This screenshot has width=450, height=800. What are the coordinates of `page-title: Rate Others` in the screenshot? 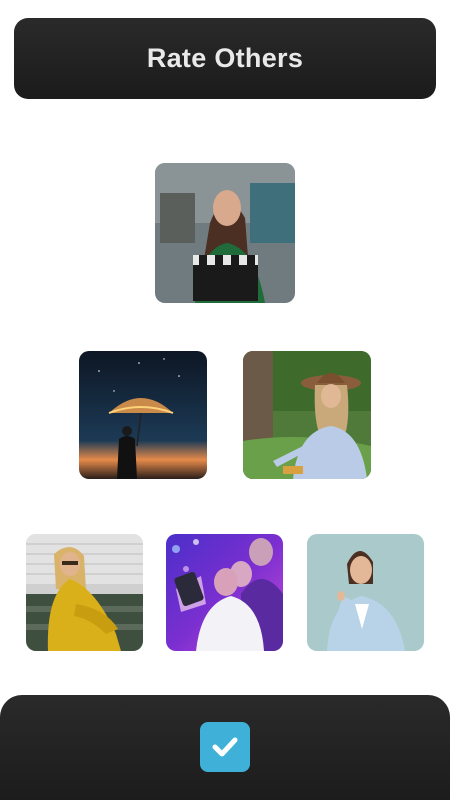 It's located at (225, 58).